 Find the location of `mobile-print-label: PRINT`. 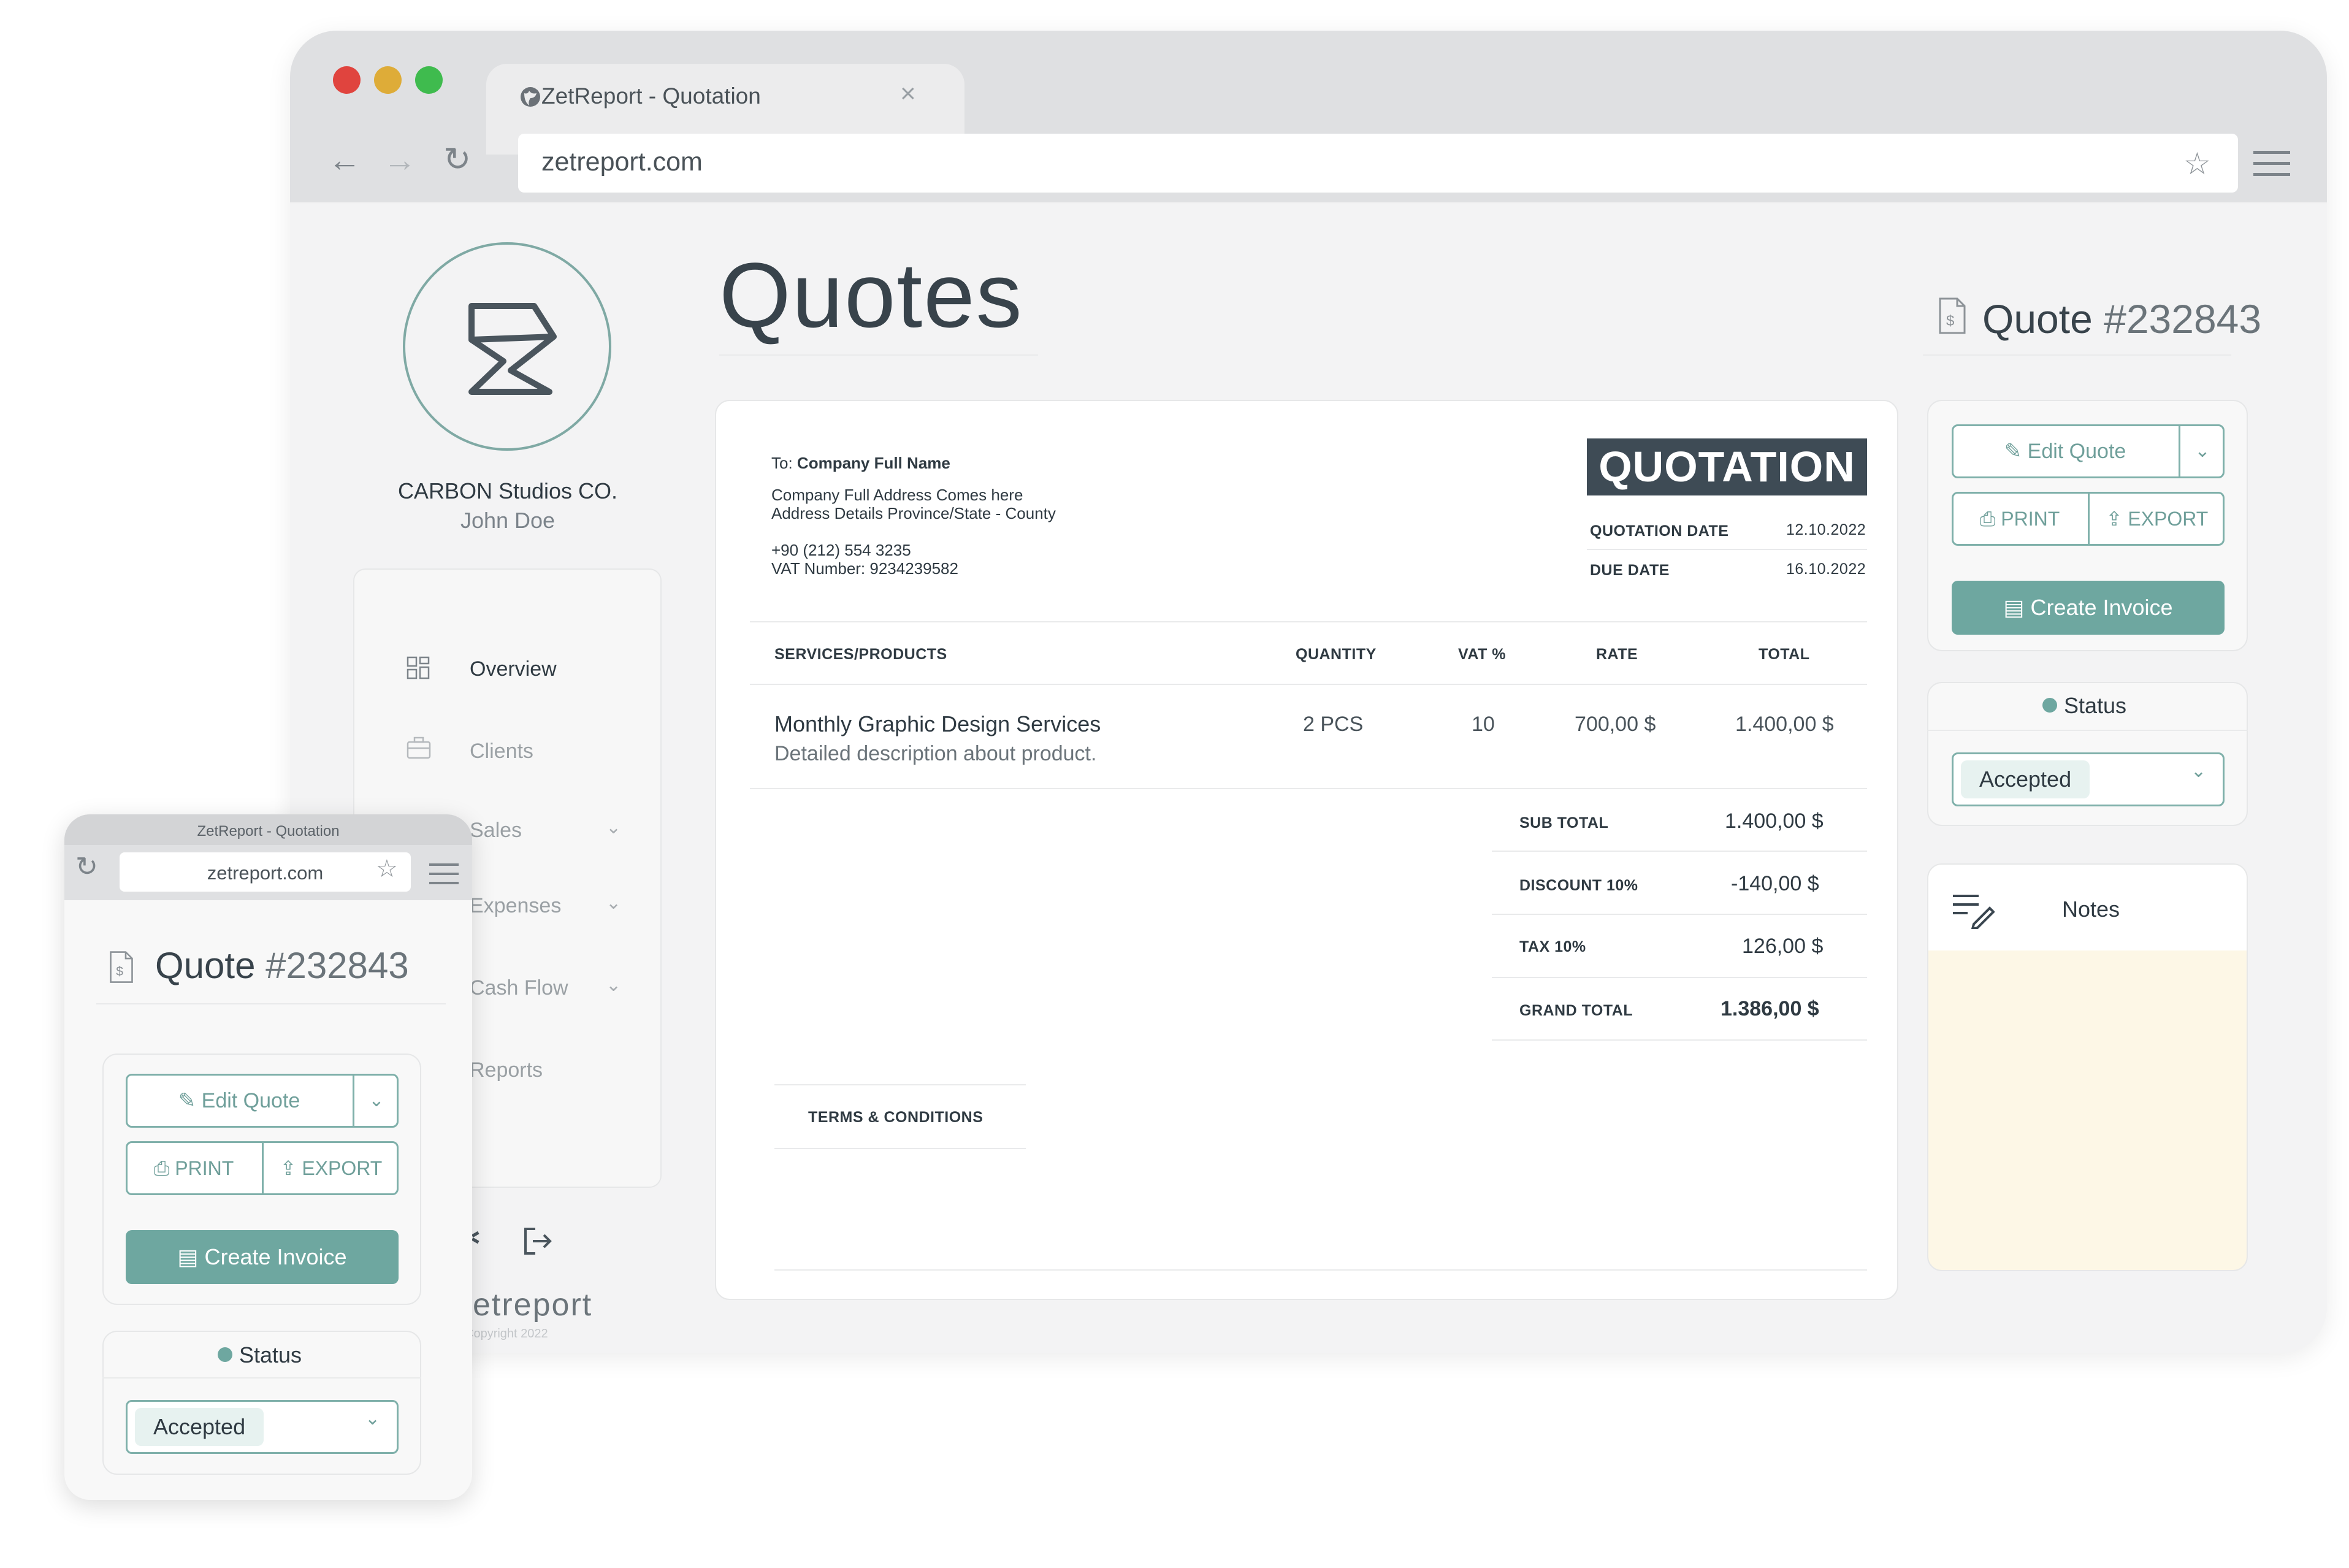

mobile-print-label: PRINT is located at coordinates (204, 1168).